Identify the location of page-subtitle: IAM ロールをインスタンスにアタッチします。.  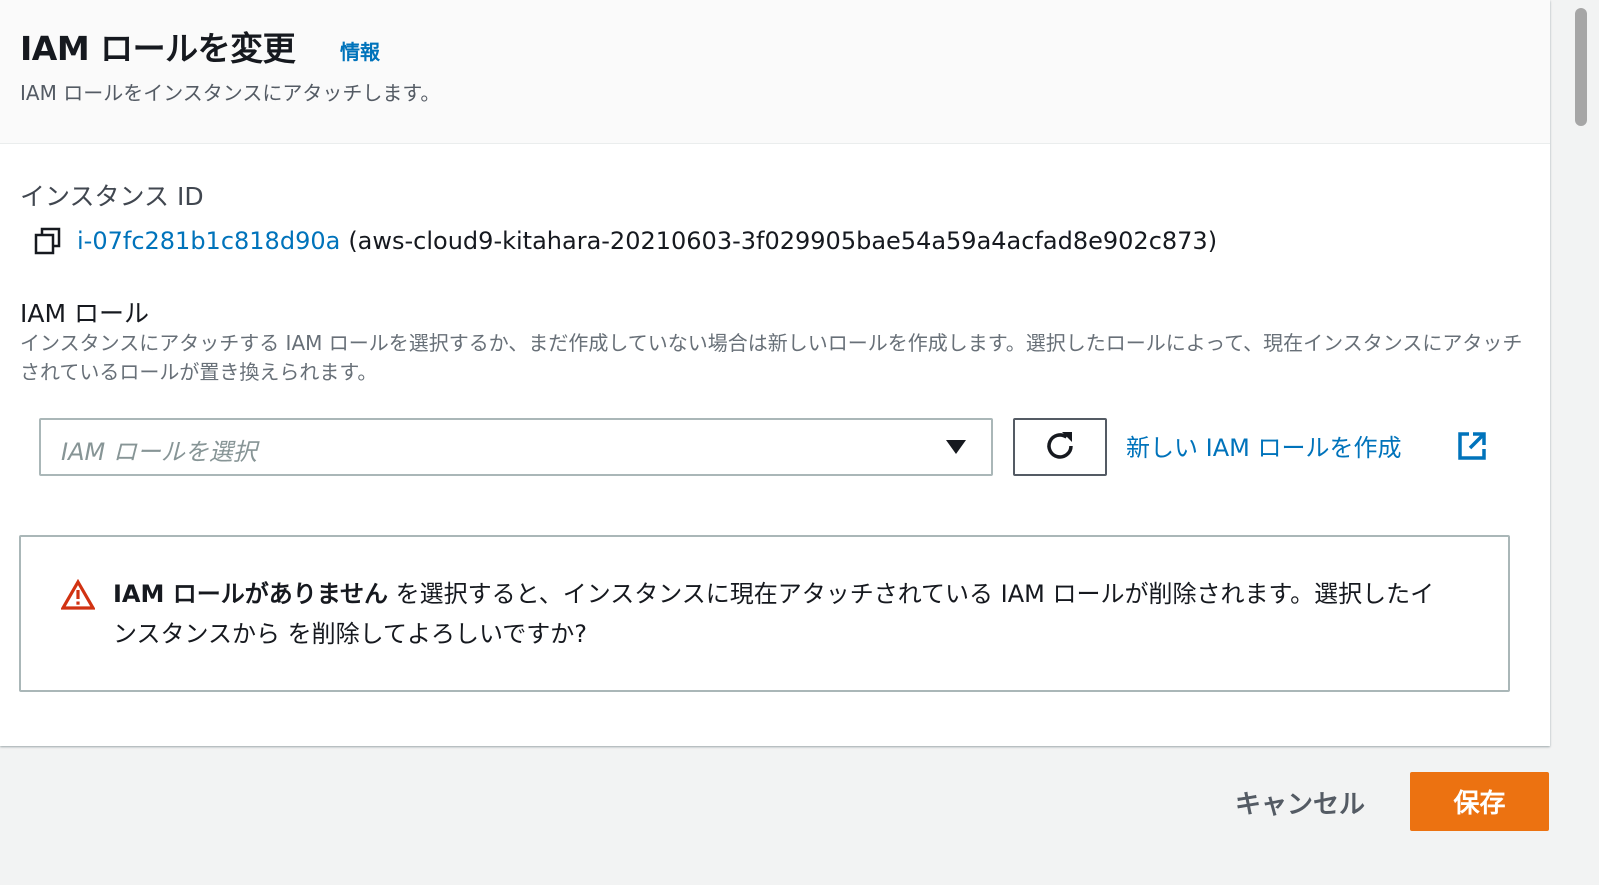
(230, 93).